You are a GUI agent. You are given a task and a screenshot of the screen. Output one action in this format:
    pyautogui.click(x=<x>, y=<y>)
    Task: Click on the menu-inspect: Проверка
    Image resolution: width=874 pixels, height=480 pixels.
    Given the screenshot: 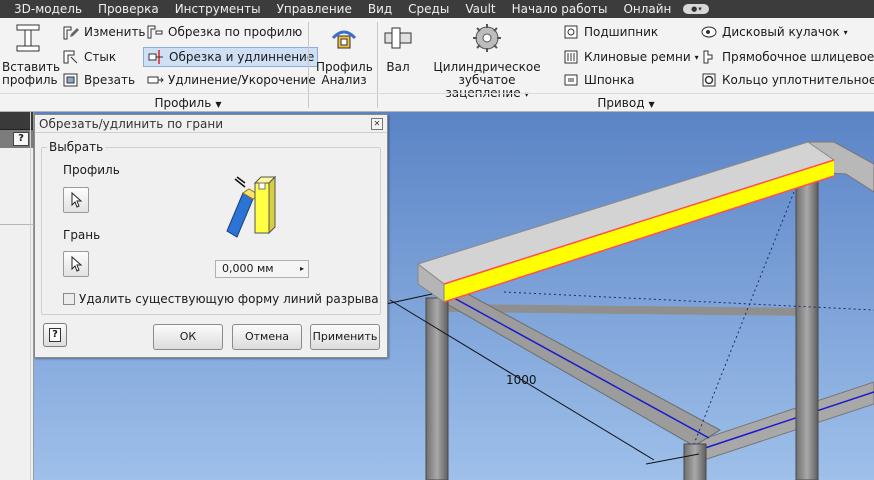 What is the action you would take?
    pyautogui.click(x=128, y=9)
    